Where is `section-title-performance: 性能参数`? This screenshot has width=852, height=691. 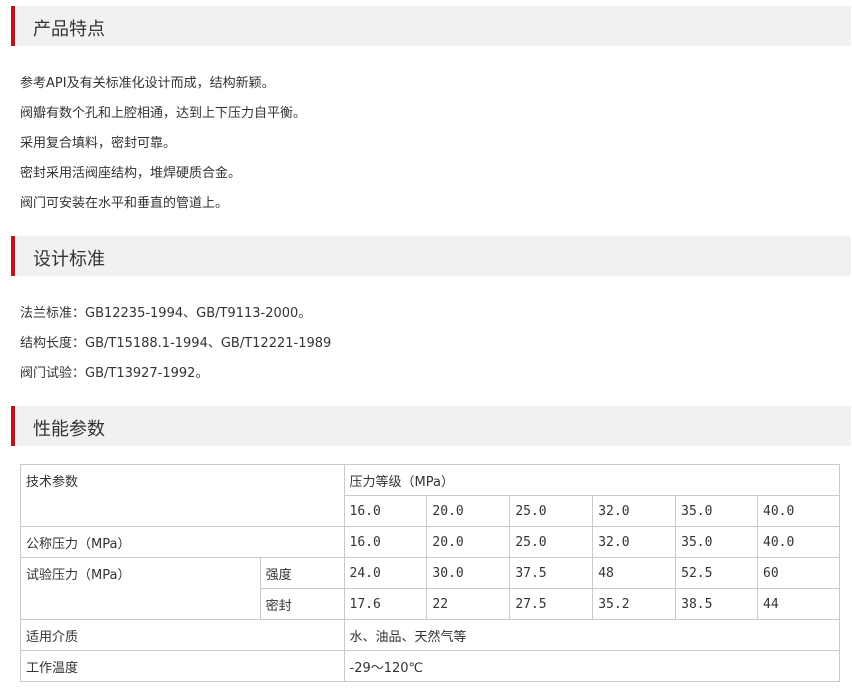 section-title-performance: 性能参数 is located at coordinates (69, 429).